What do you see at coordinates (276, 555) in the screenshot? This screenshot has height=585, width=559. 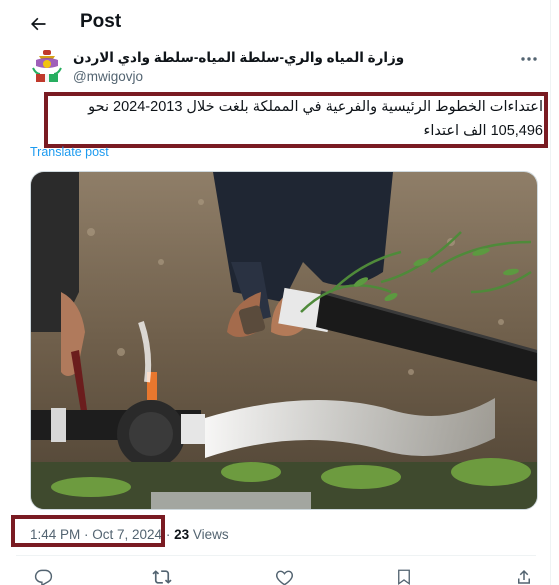 I see `divider` at bounding box center [276, 555].